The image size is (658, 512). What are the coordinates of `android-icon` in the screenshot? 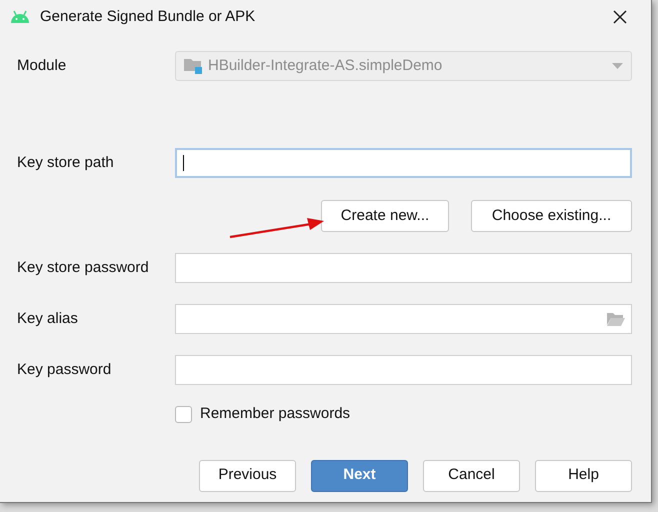 It's located at (20, 17).